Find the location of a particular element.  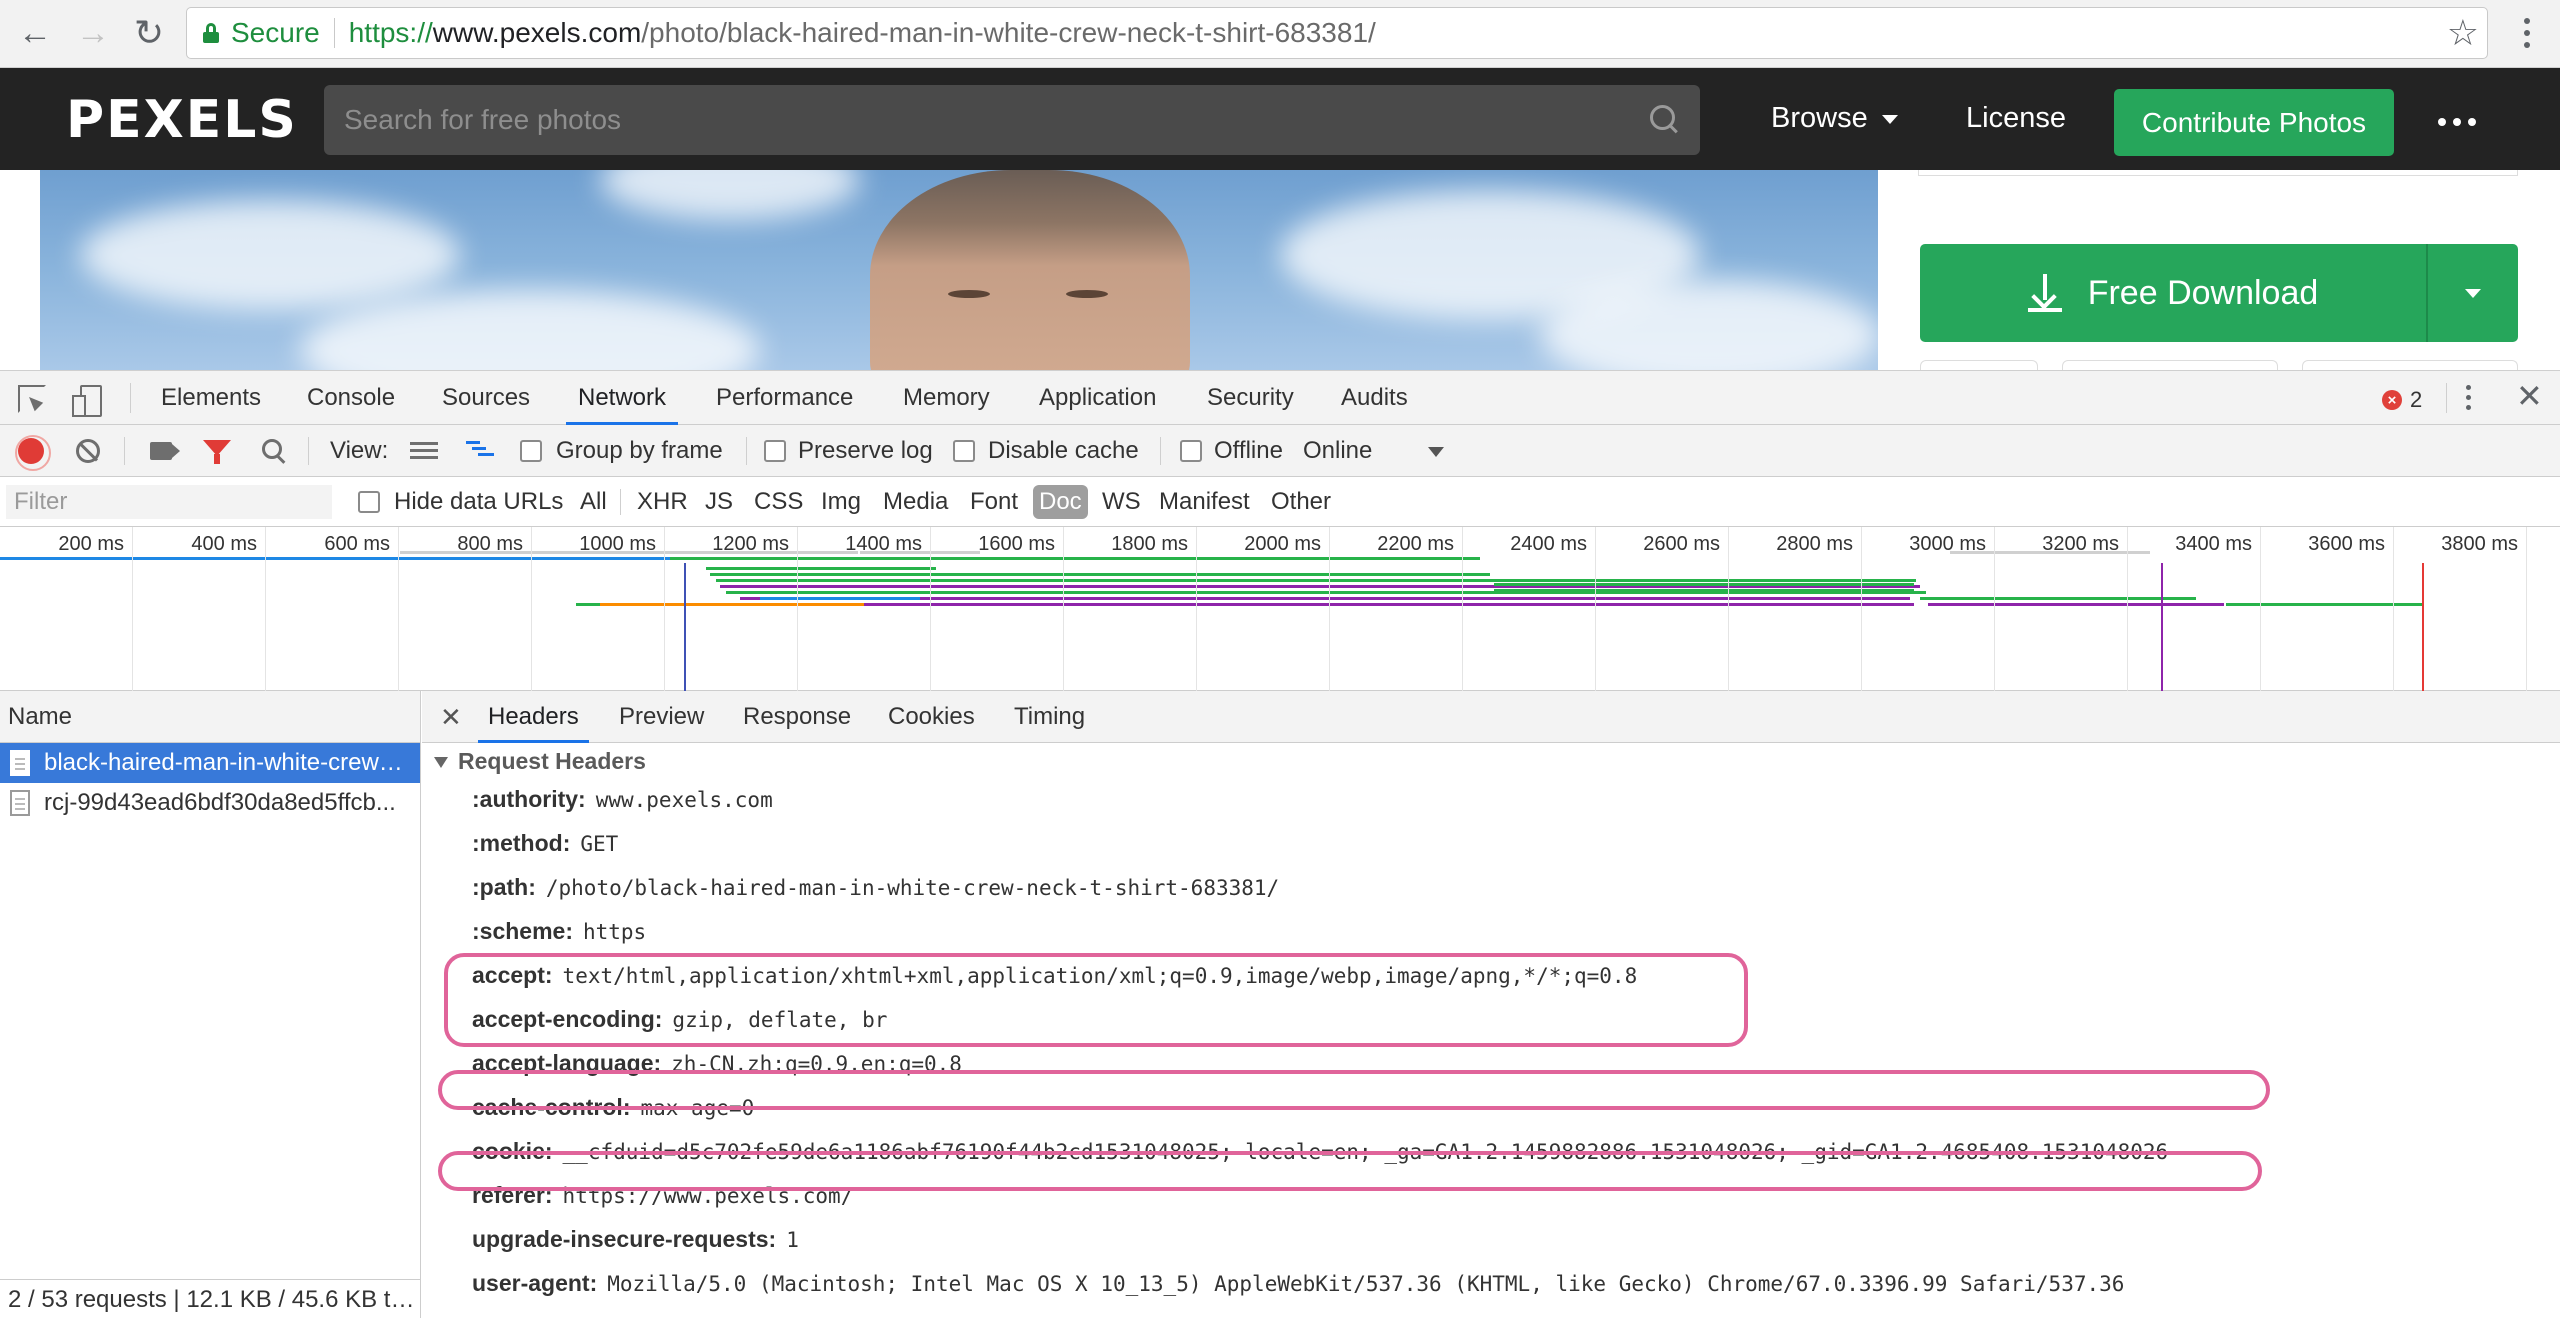

hide-data-urls-checkbox is located at coordinates (369, 502).